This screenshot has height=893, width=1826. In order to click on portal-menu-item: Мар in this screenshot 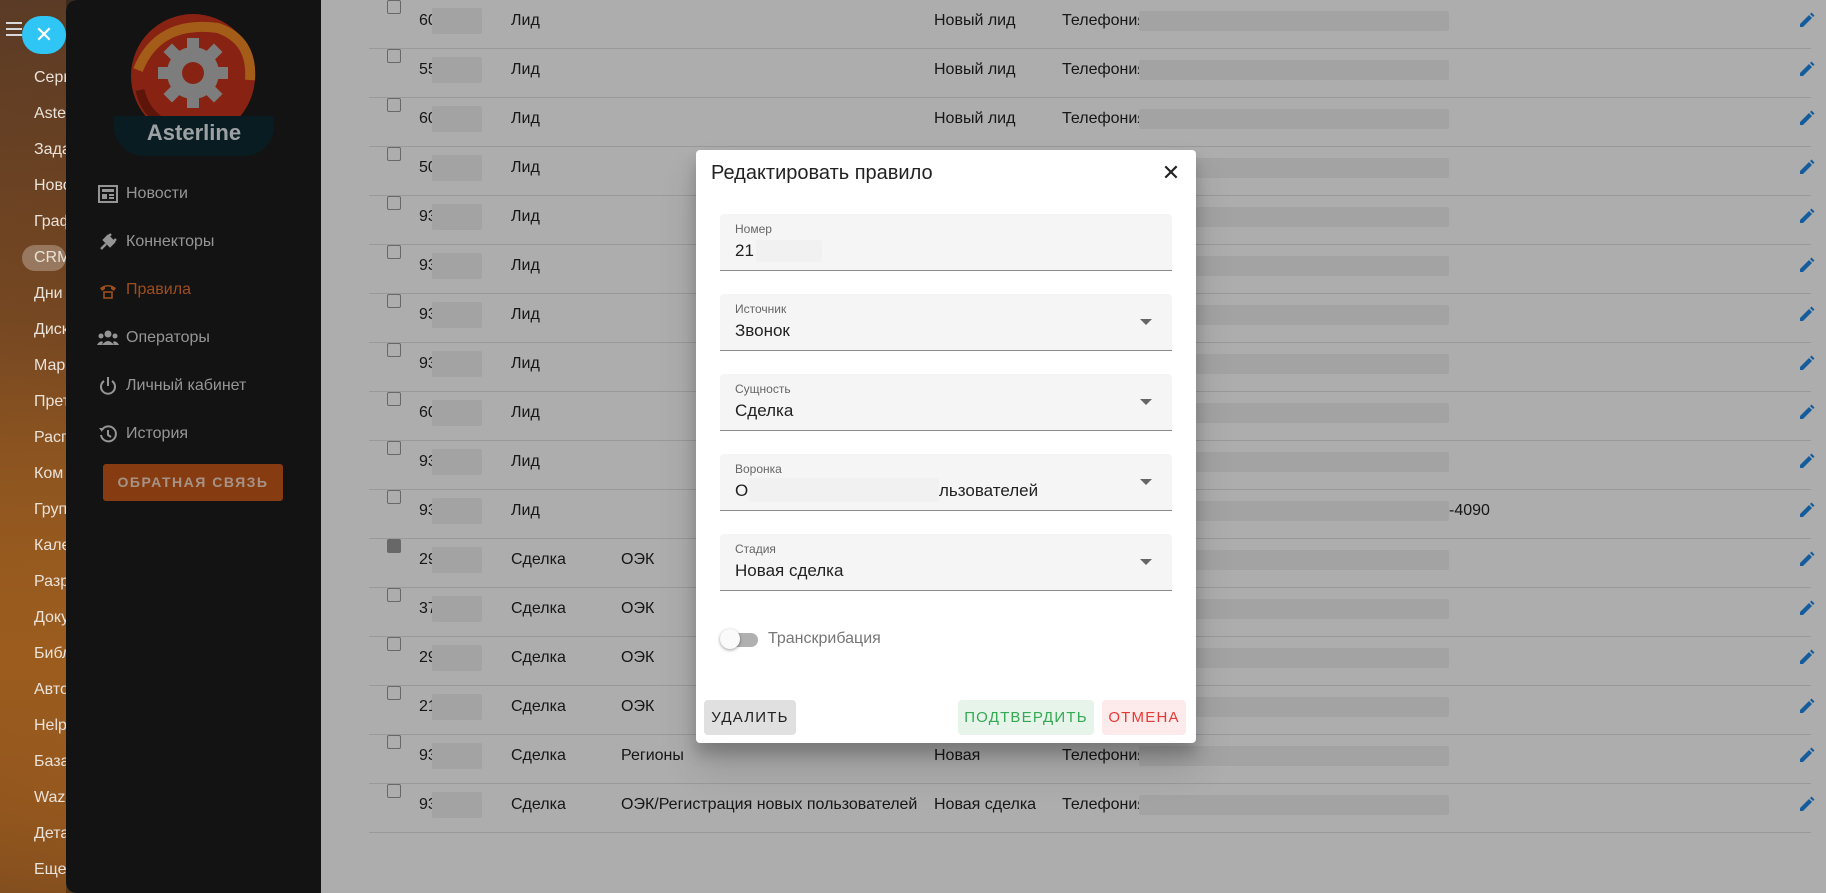, I will do `click(33, 366)`.